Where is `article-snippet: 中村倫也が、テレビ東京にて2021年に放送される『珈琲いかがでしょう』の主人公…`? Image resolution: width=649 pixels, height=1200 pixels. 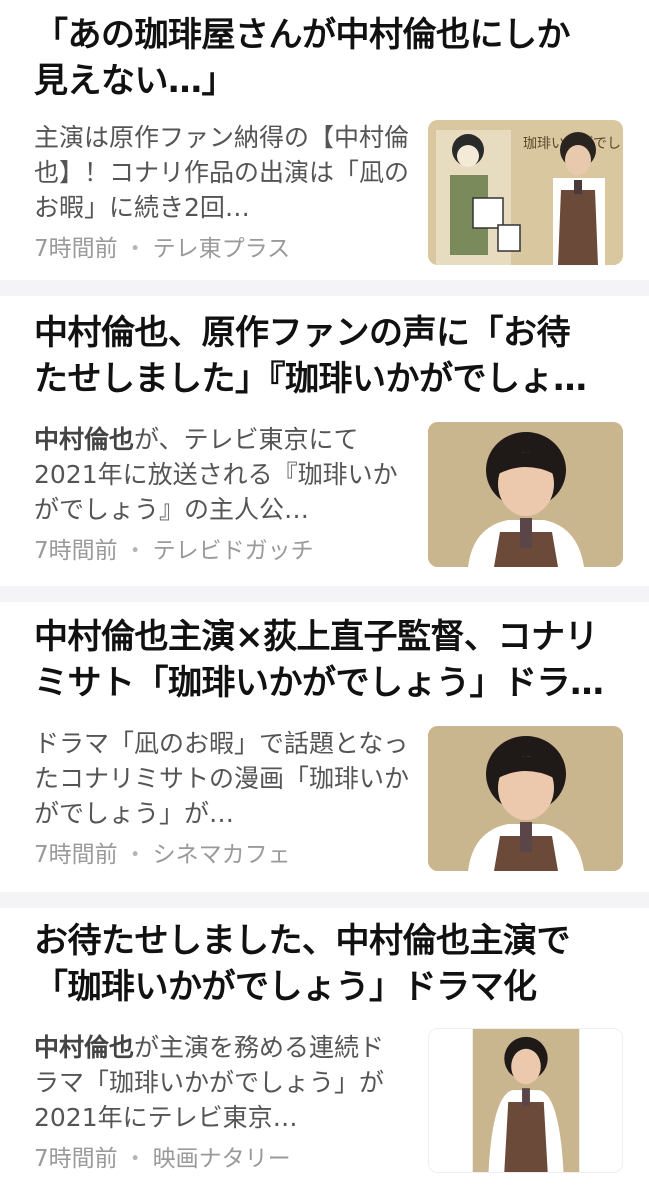
article-snippet: 中村倫也が、テレビ東京にて2021年に放送される『珈琲いかがでしょう』の主人公… is located at coordinates (221, 476).